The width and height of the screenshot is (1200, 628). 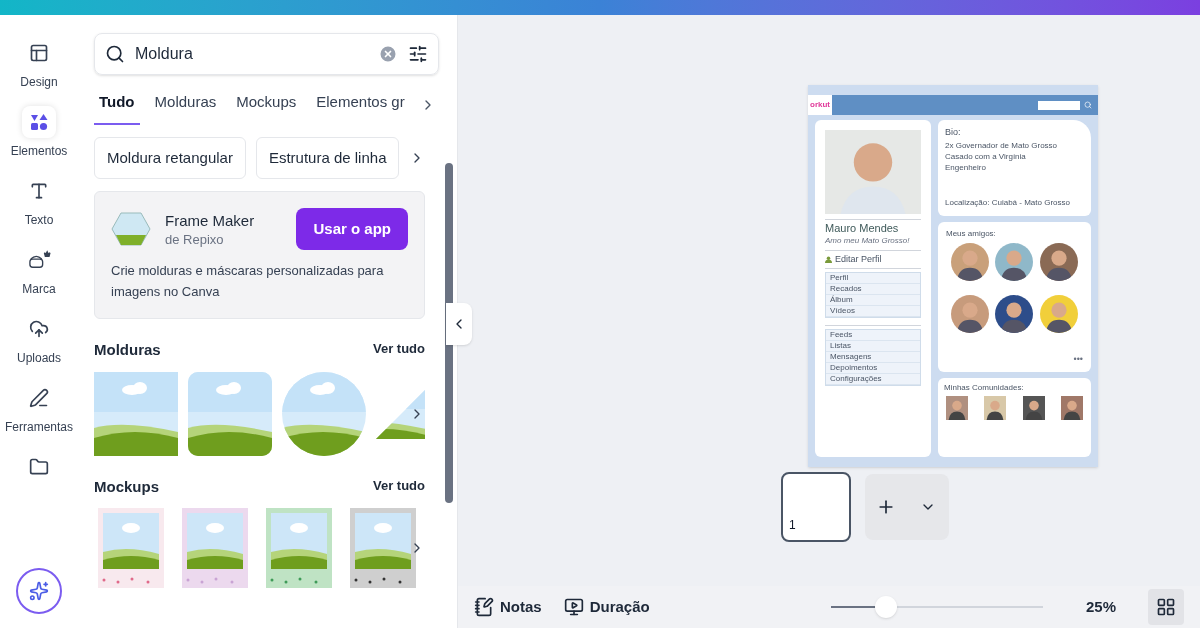 I want to click on clear-icon, so click(x=388, y=54).